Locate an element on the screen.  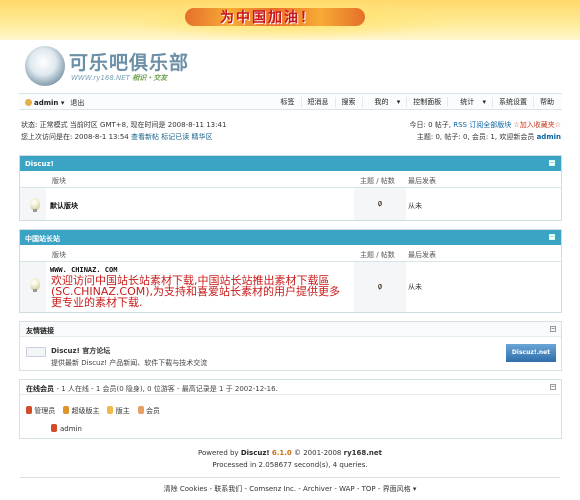
top-nav: 标签 短消息 搜索 我的 ▾ 控制面板 统计 ▾ 系统设置 帮助 is located at coordinates (418, 102).